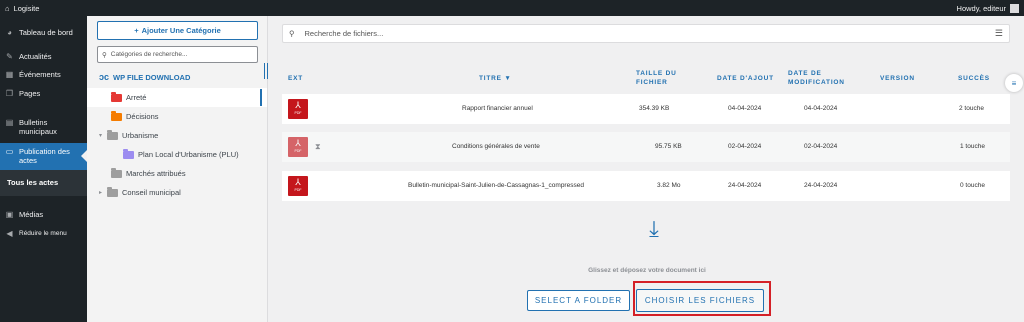 Image resolution: width=1024 pixels, height=322 pixels. Describe the element at coordinates (821, 146) in the screenshot. I see `file-date-modified: 02-04-2024` at that location.